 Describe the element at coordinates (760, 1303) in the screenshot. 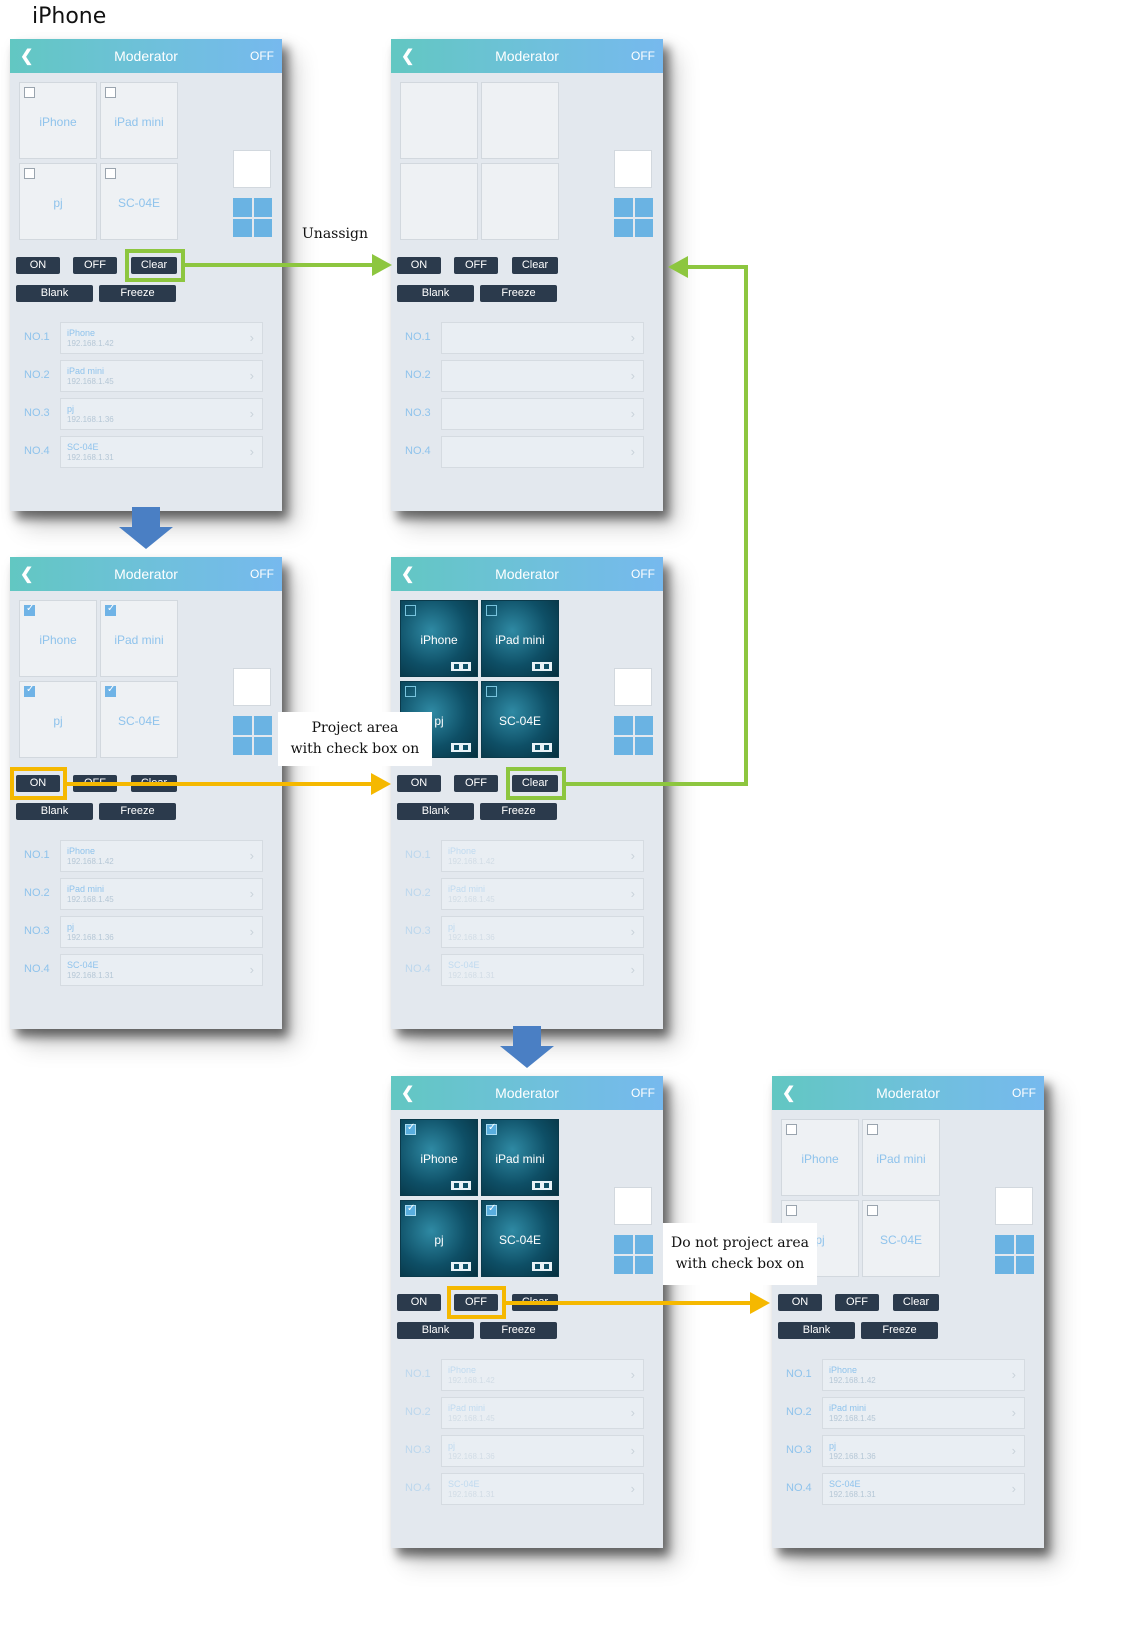

I see `yellow-off-arrow-head` at that location.